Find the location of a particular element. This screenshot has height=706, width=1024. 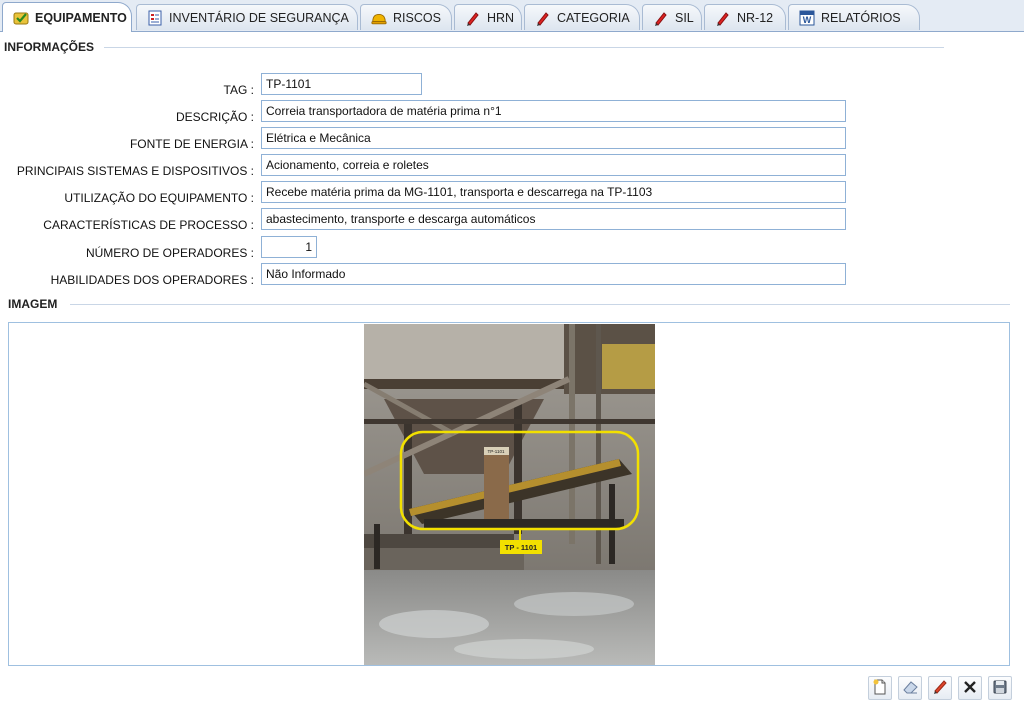

tab-inventario-de-seguranca: INVENTÁRIO DE SEGURANÇA is located at coordinates (247, 17).